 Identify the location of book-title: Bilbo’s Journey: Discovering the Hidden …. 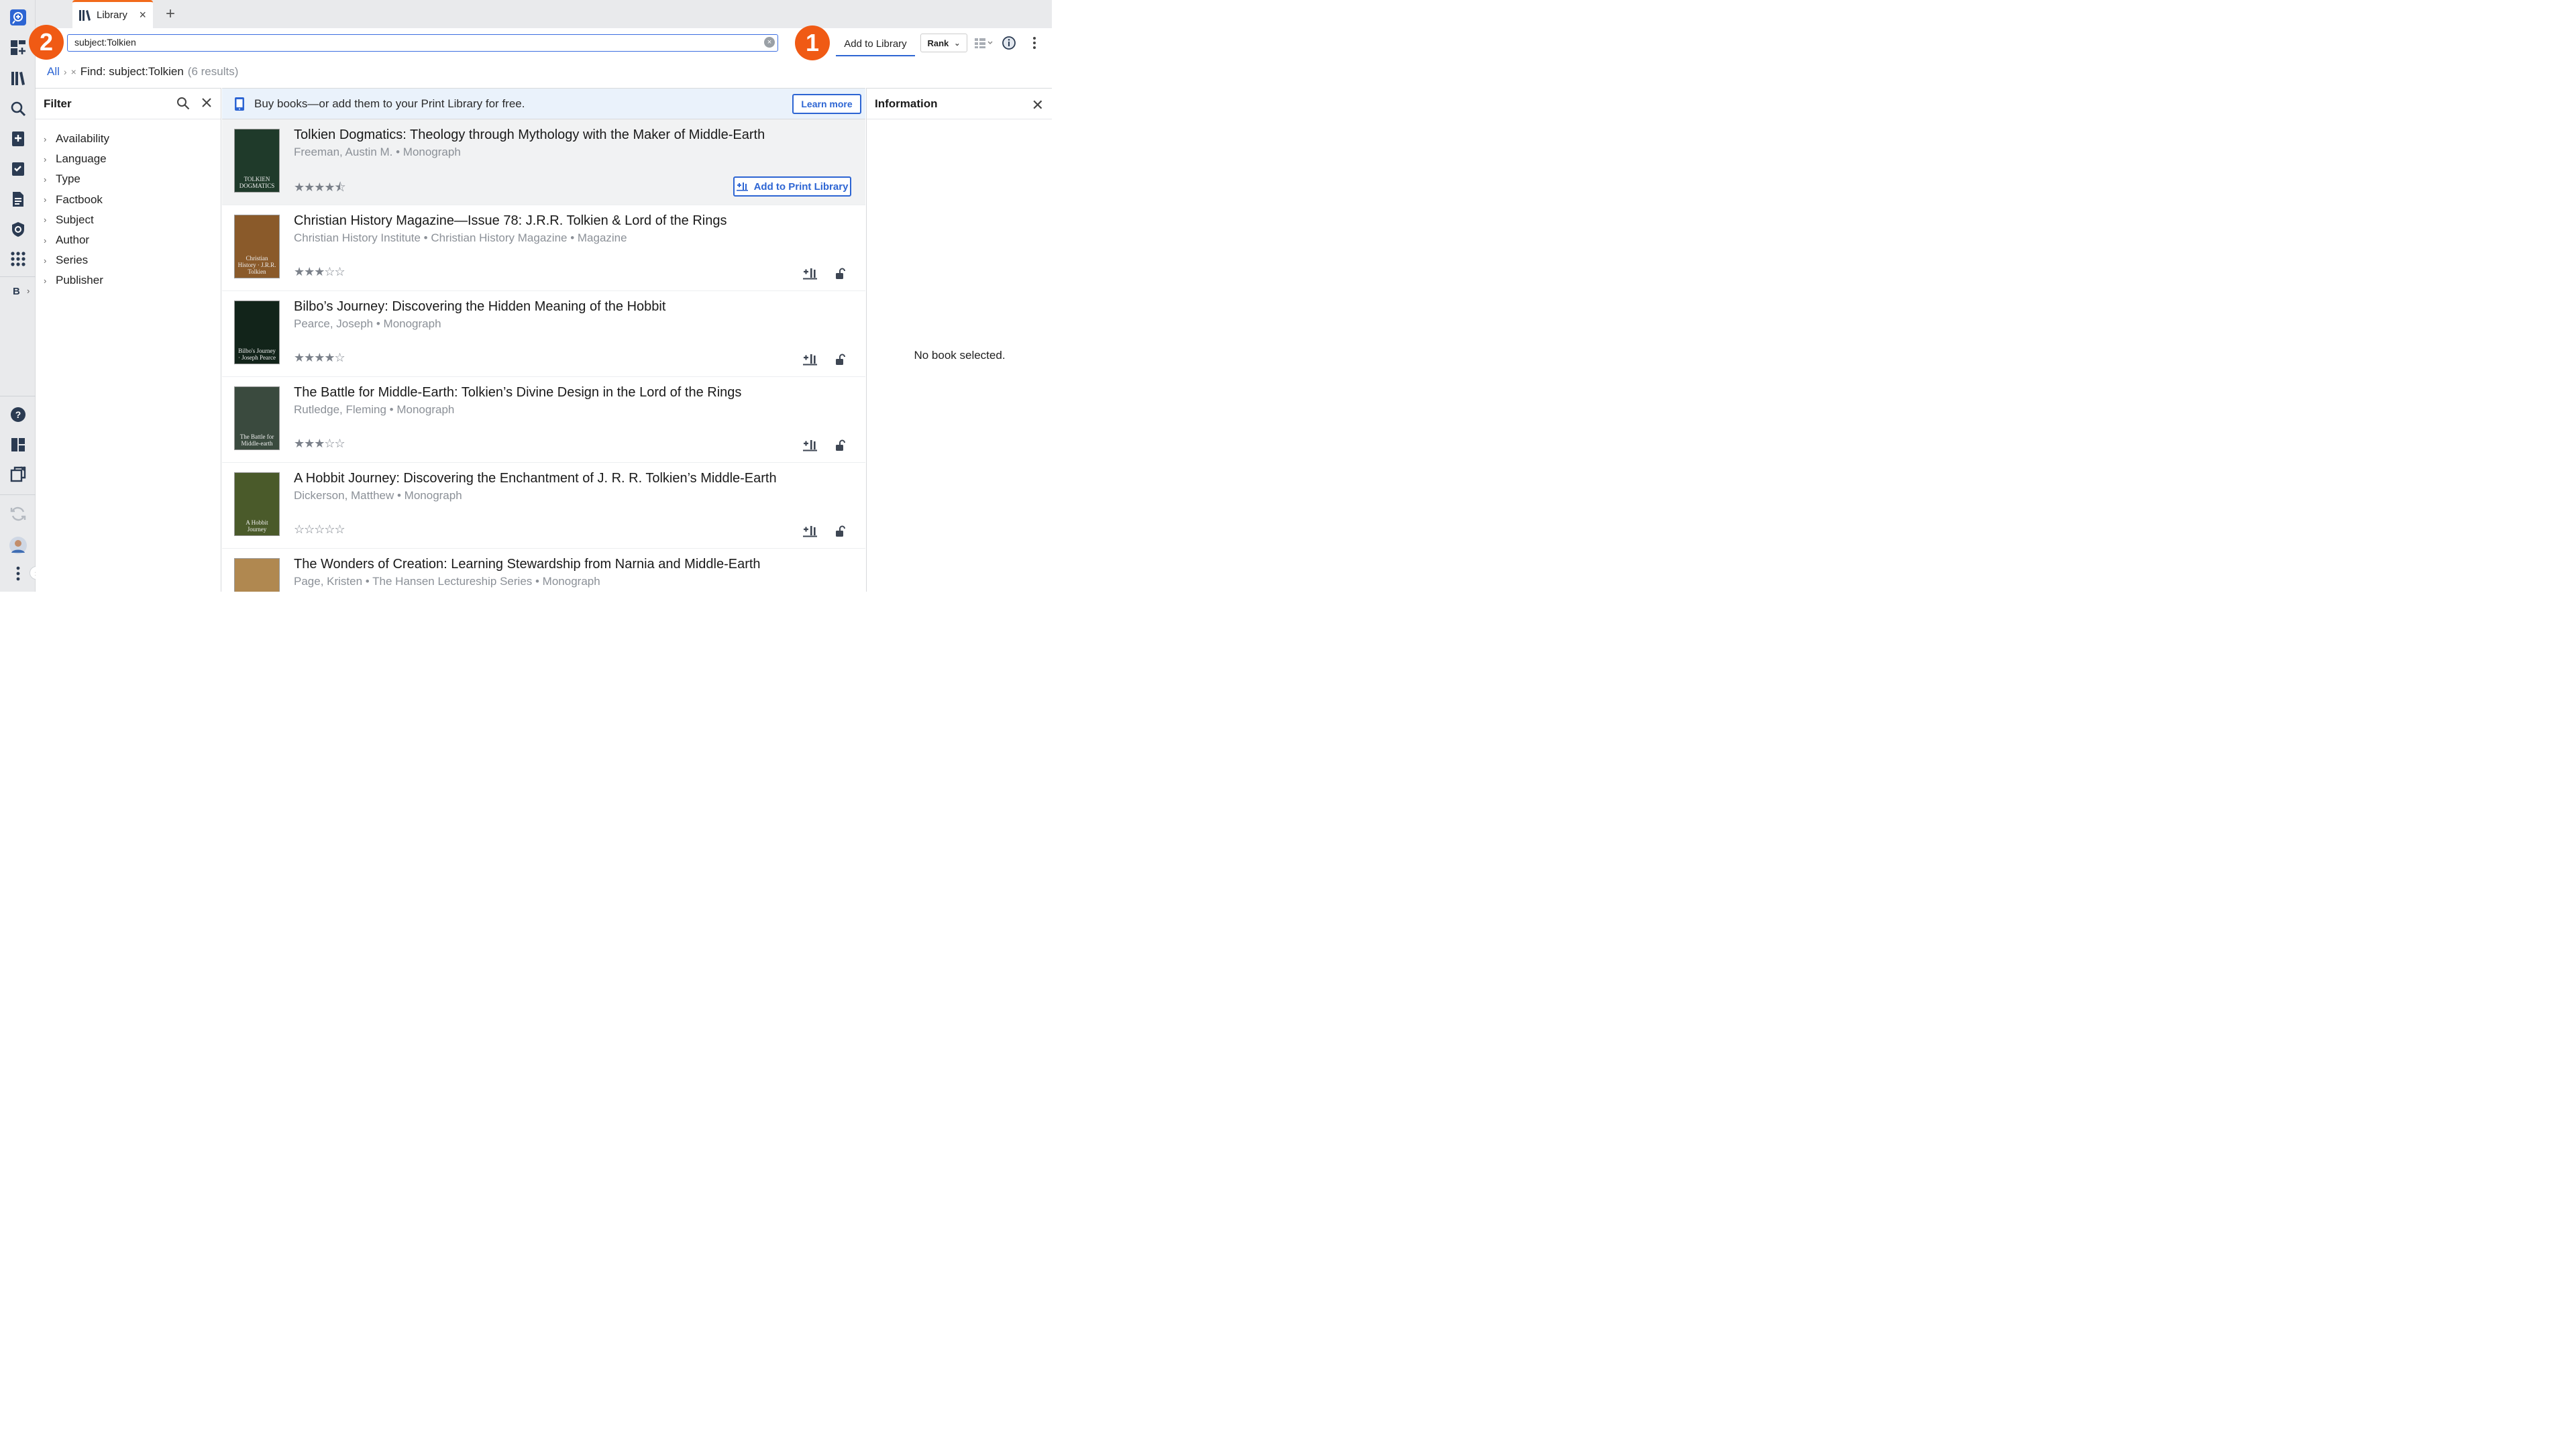
(479, 307).